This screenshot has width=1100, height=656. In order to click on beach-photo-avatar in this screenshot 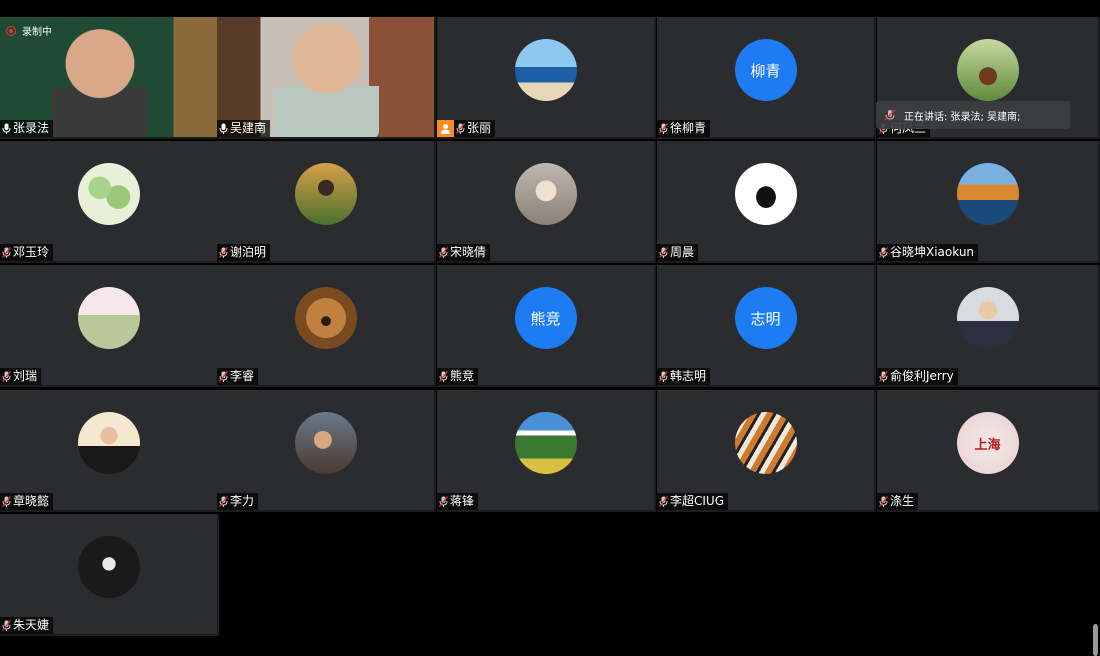, I will do `click(545, 70)`.